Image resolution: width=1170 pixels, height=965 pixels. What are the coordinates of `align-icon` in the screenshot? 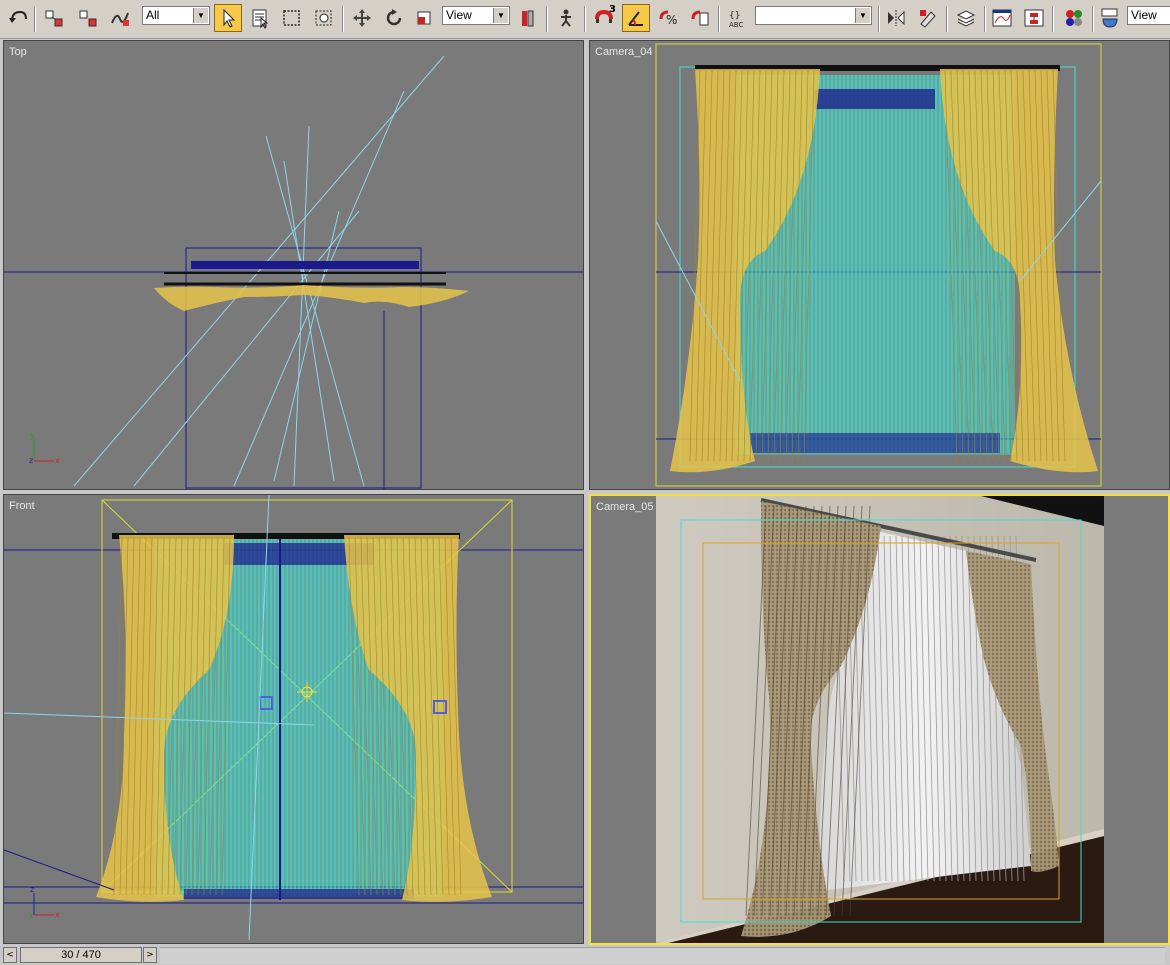 It's located at (928, 18).